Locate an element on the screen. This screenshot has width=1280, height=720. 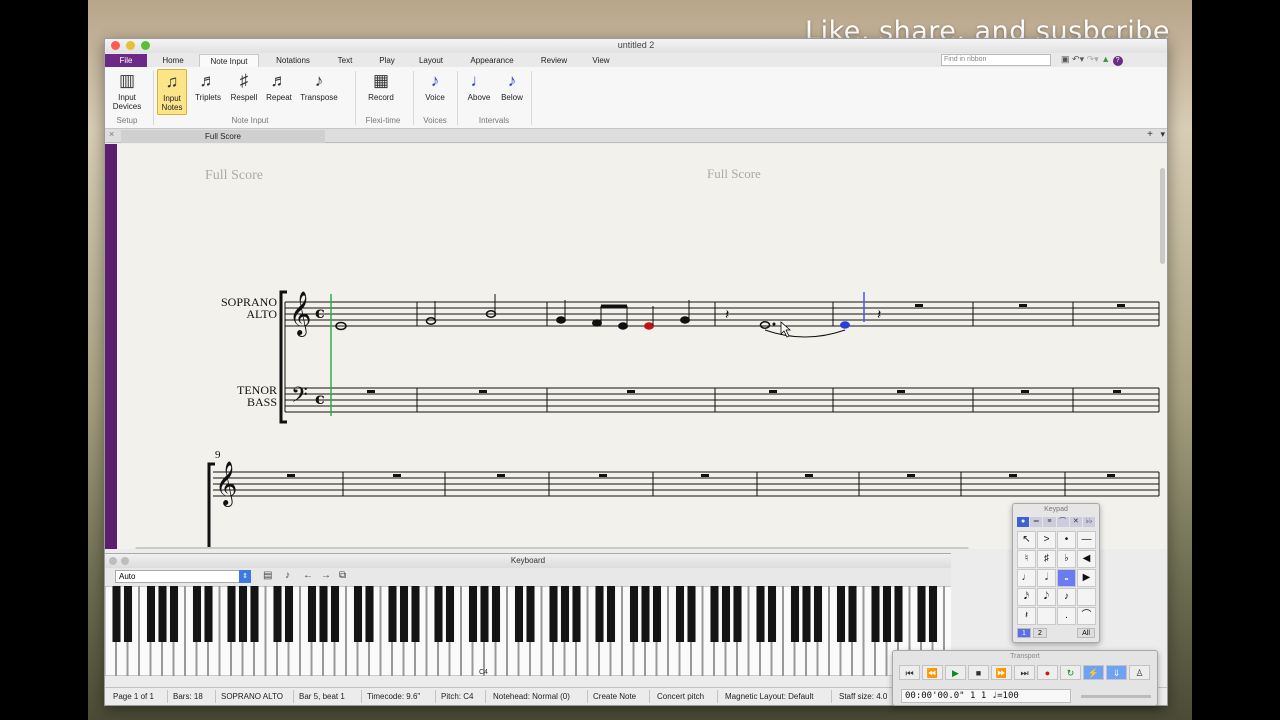
keypad-key: ⌒ is located at coordinates (1086, 616).